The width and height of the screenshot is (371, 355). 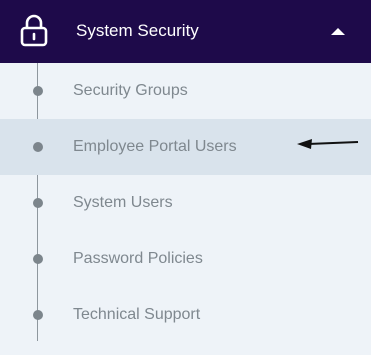 I want to click on chevron-up-icon, so click(x=338, y=31).